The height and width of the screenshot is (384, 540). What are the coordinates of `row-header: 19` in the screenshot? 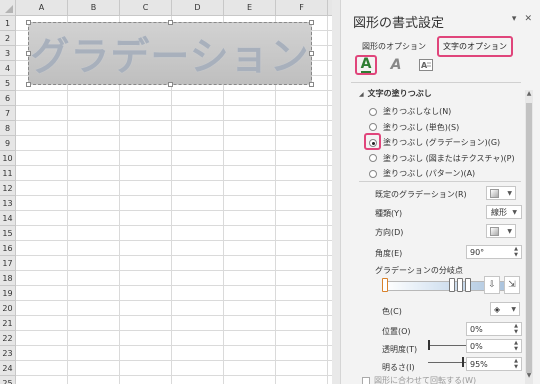 It's located at (8, 293).